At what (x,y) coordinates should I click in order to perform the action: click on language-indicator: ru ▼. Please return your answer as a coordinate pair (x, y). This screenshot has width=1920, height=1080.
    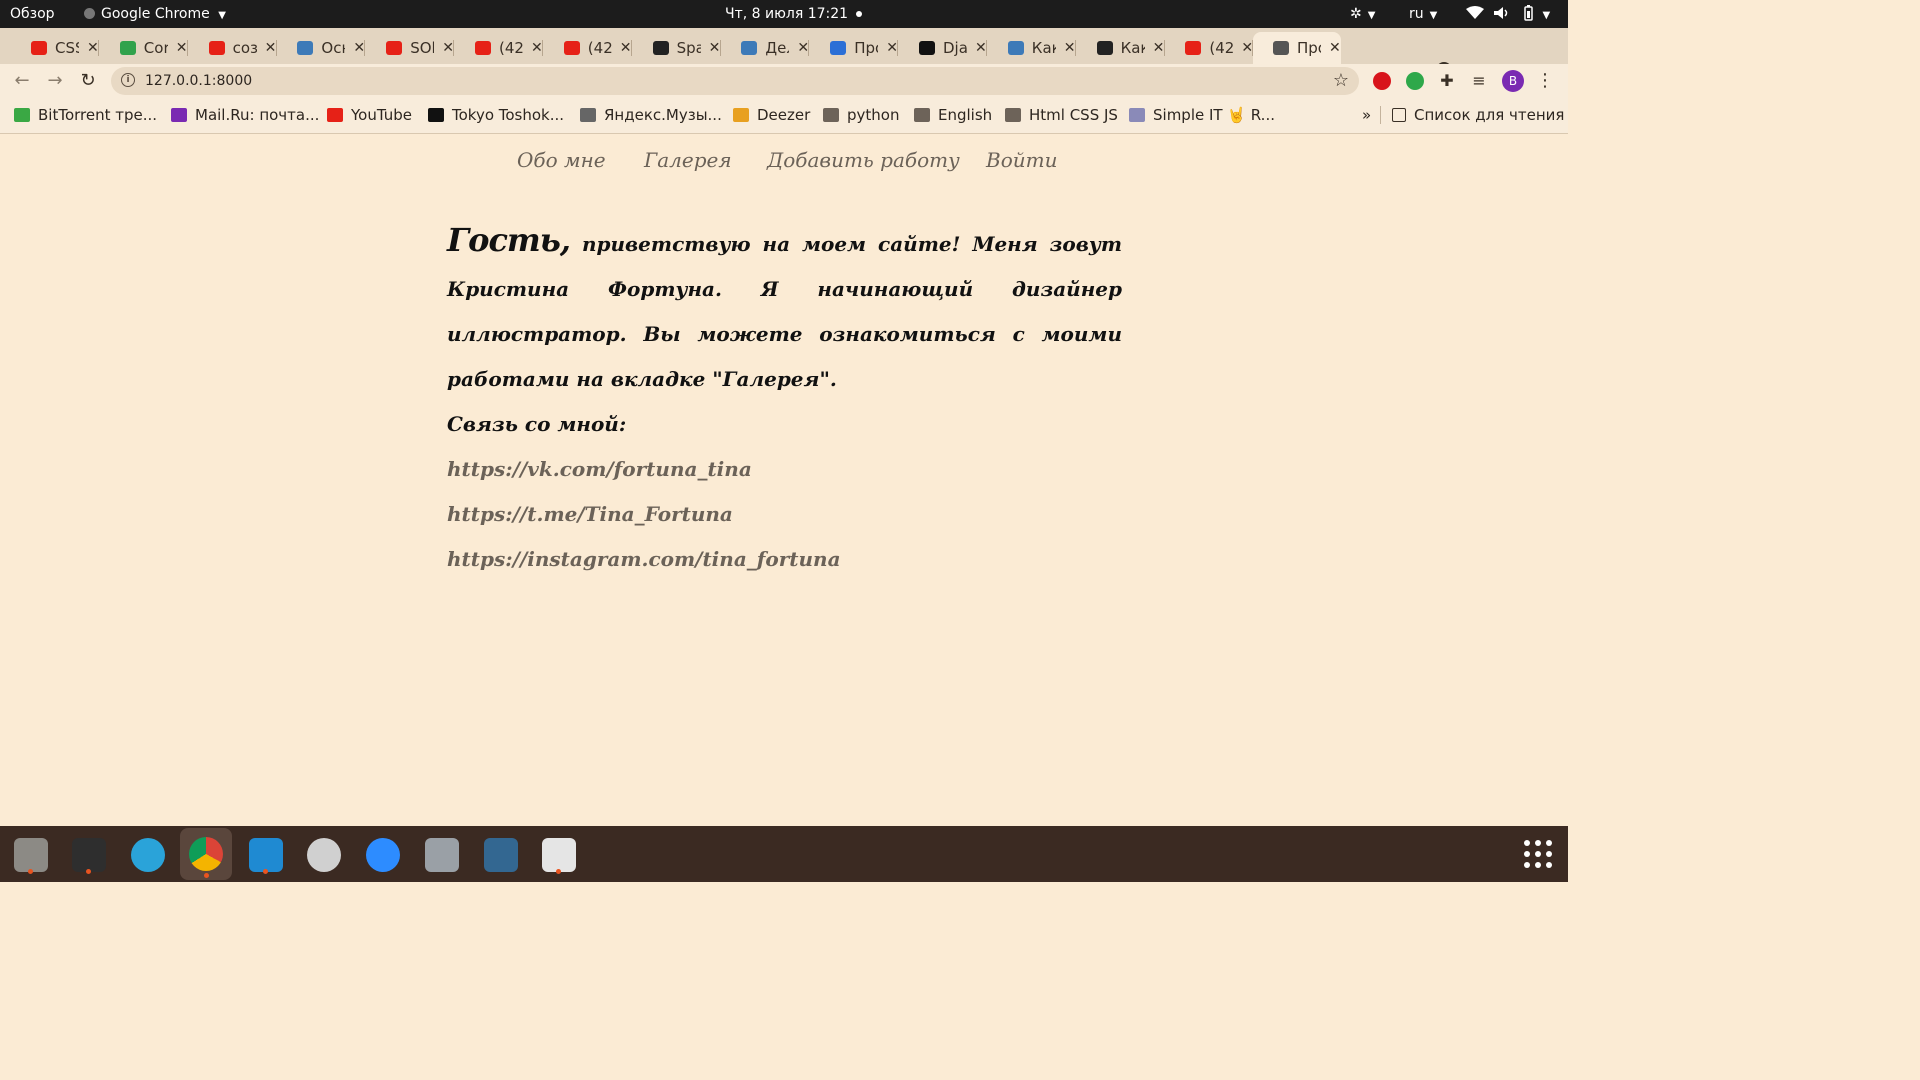
    Looking at the image, I should click on (1423, 14).